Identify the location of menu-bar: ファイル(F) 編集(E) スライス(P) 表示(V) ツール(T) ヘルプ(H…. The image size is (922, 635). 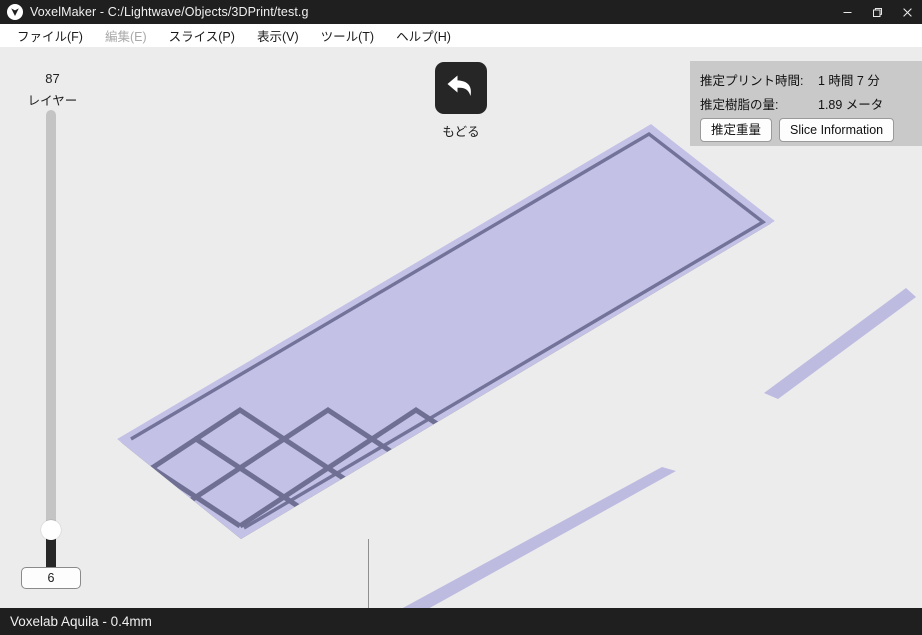
(461, 36).